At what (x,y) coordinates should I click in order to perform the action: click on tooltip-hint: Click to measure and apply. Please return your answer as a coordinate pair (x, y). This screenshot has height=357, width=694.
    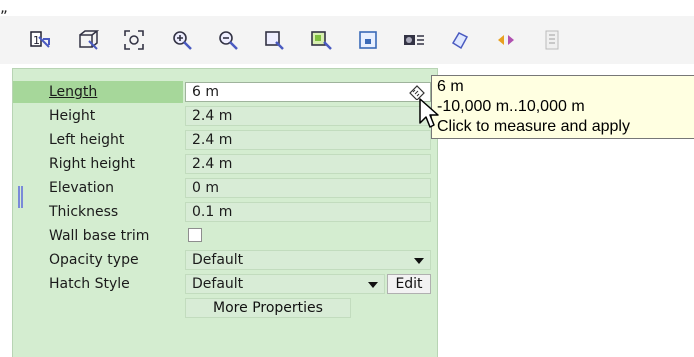
    Looking at the image, I should click on (533, 126).